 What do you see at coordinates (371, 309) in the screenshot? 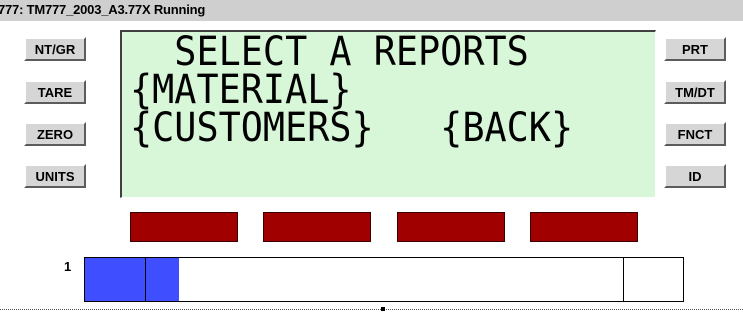
I see `bottom-divider` at bounding box center [371, 309].